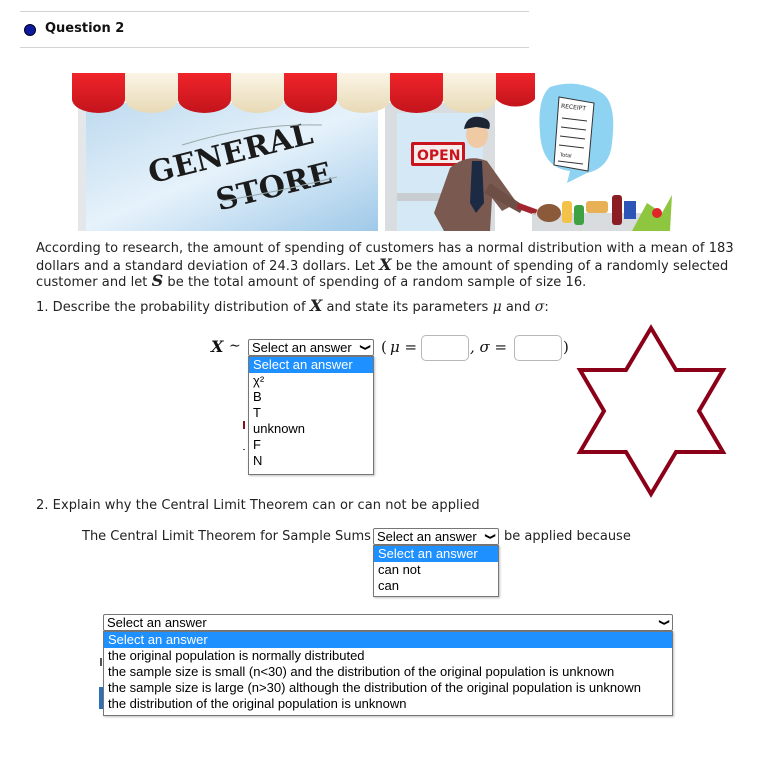 The image size is (772, 774). I want to click on sigma-symbol: σ, so click(539, 307).